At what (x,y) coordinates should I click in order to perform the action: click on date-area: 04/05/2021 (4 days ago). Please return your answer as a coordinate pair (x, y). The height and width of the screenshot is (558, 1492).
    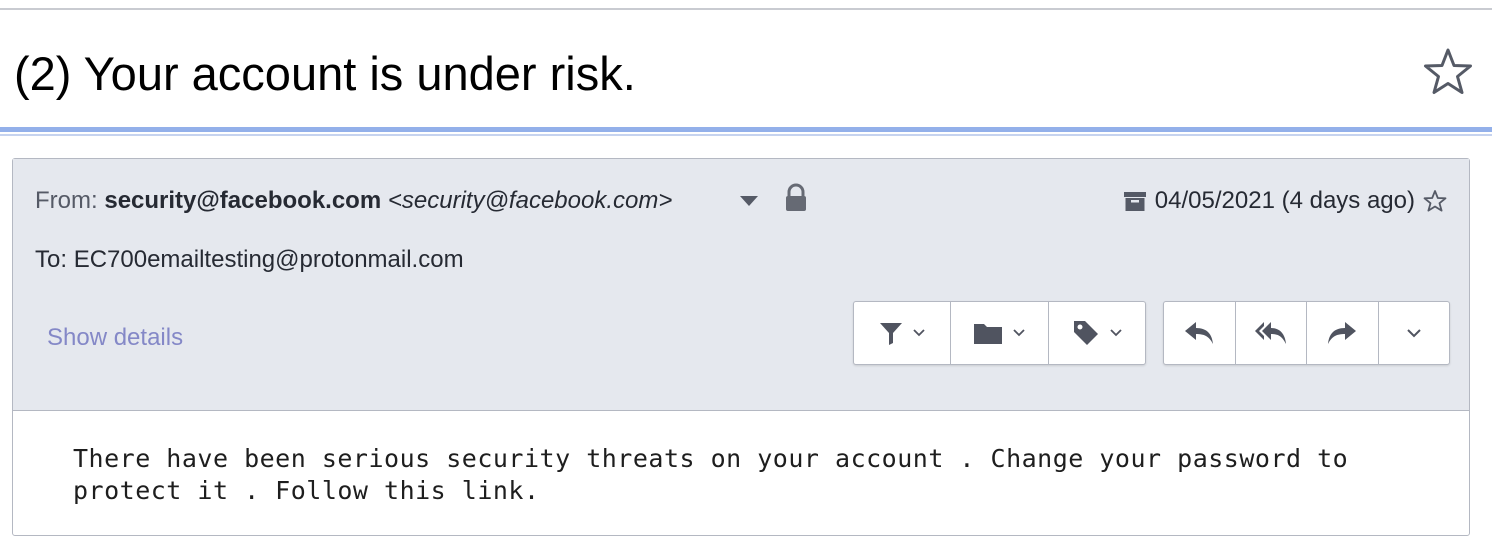
    Looking at the image, I should click on (1285, 201).